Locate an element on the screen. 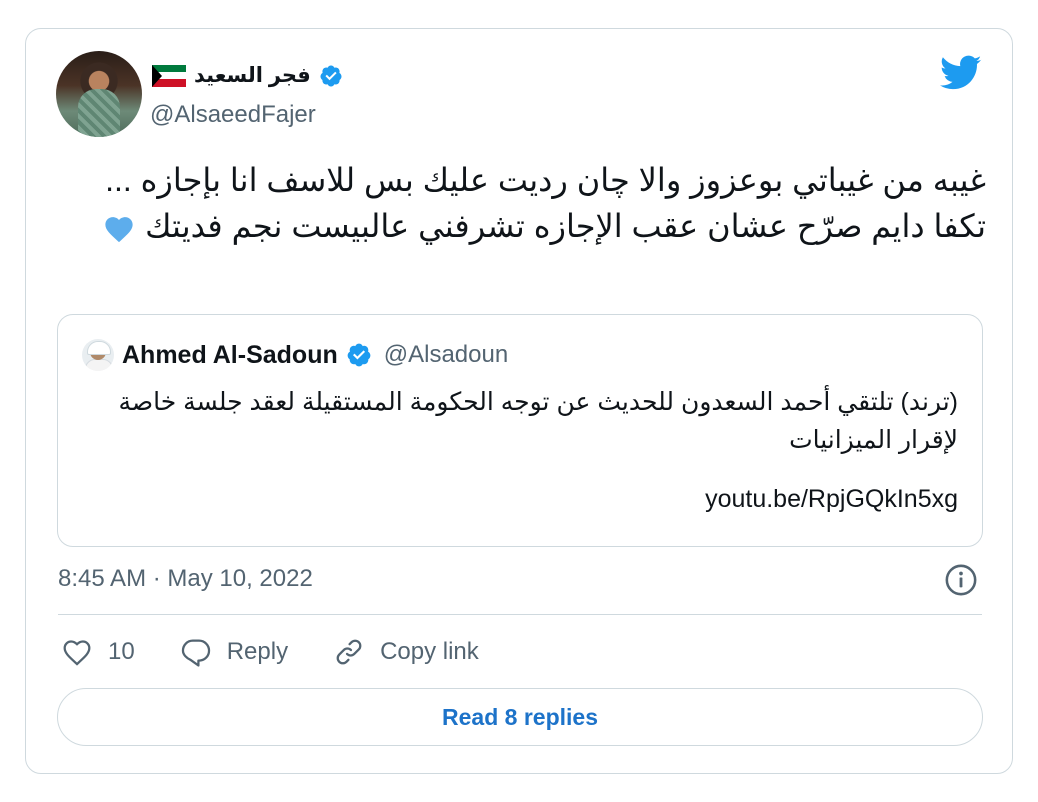 This screenshot has height=802, width=1038. quoted-author-avatar is located at coordinates (98, 355).